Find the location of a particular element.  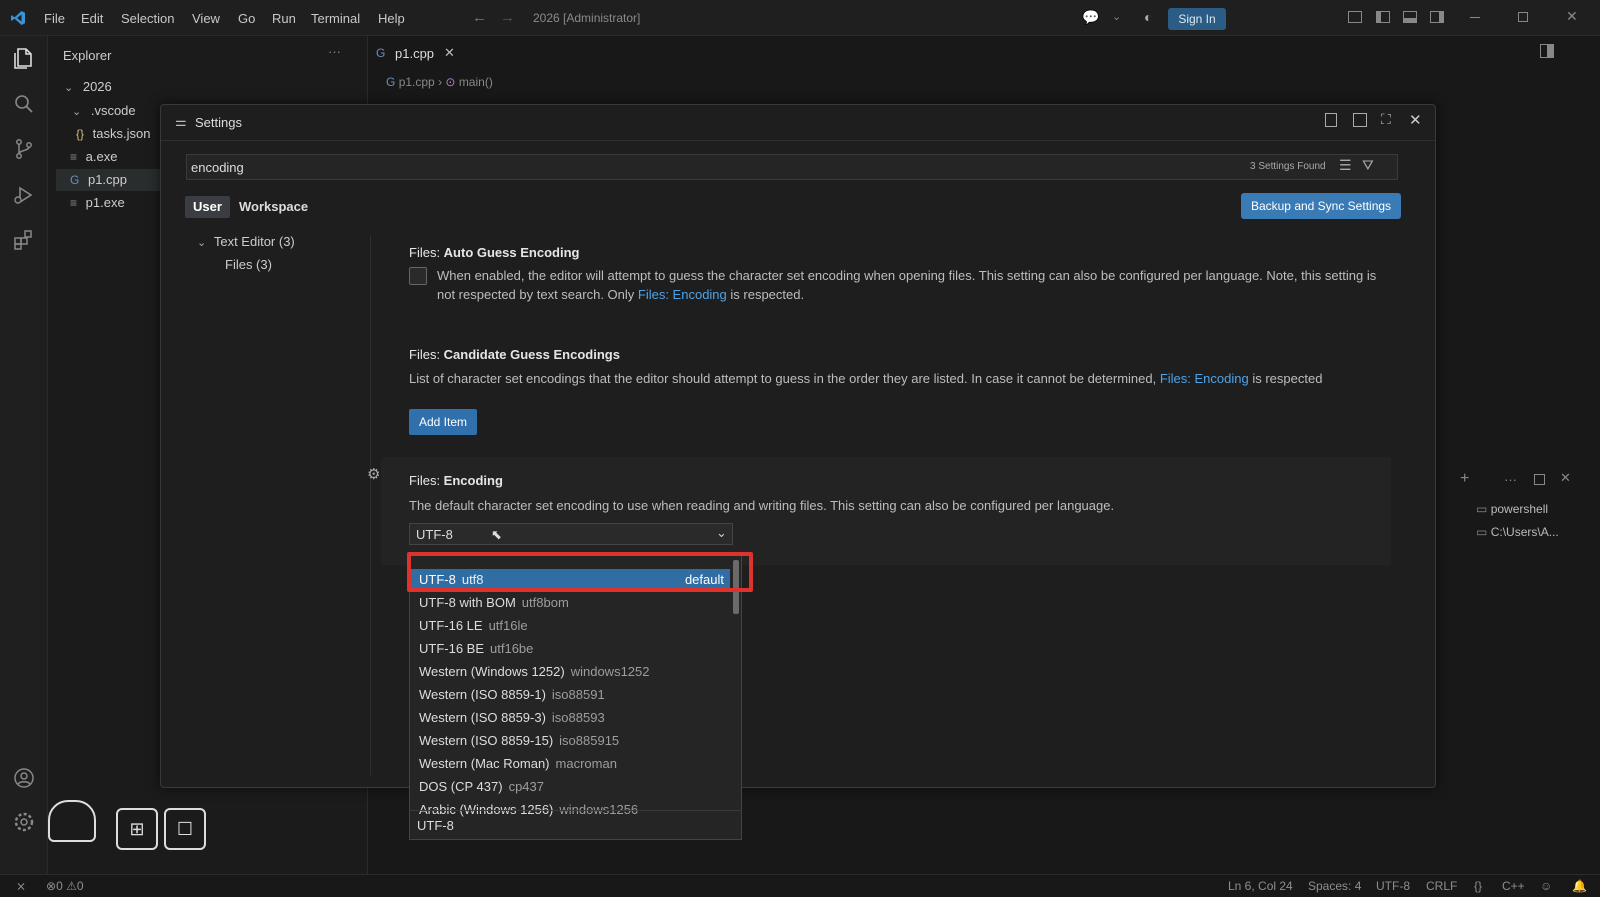

manage-gear-icon is located at coordinates (24, 822).